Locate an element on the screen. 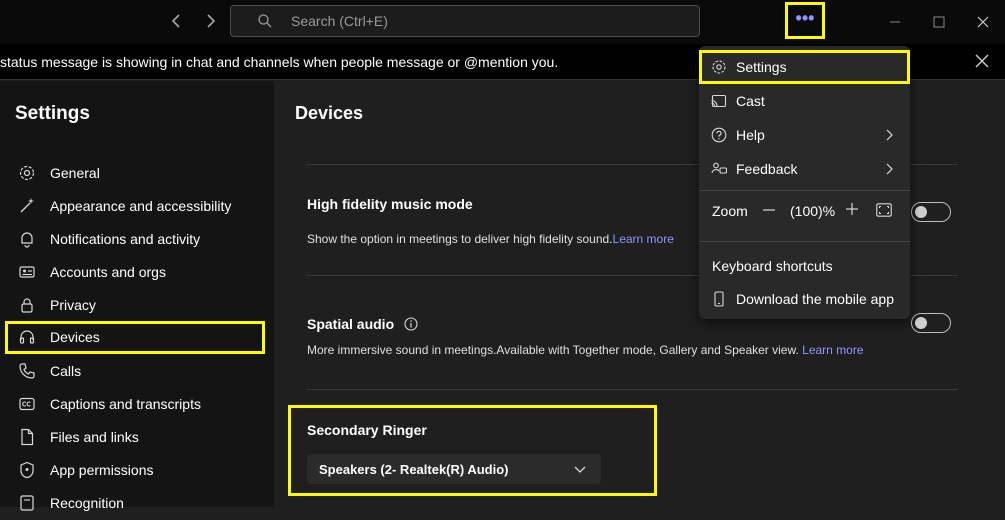 This screenshot has width=1005, height=520. menu-item-label: Cast is located at coordinates (750, 101).